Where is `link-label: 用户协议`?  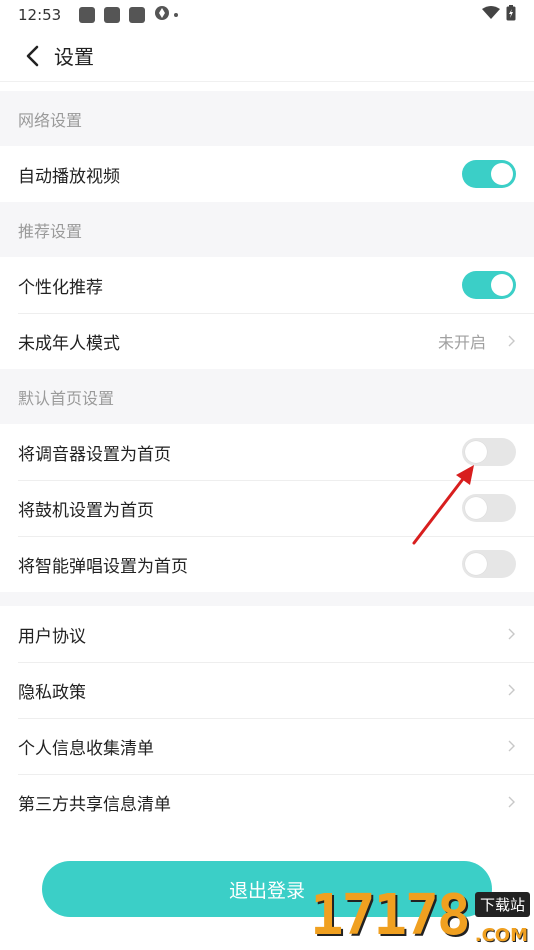 link-label: 用户协议 is located at coordinates (52, 636).